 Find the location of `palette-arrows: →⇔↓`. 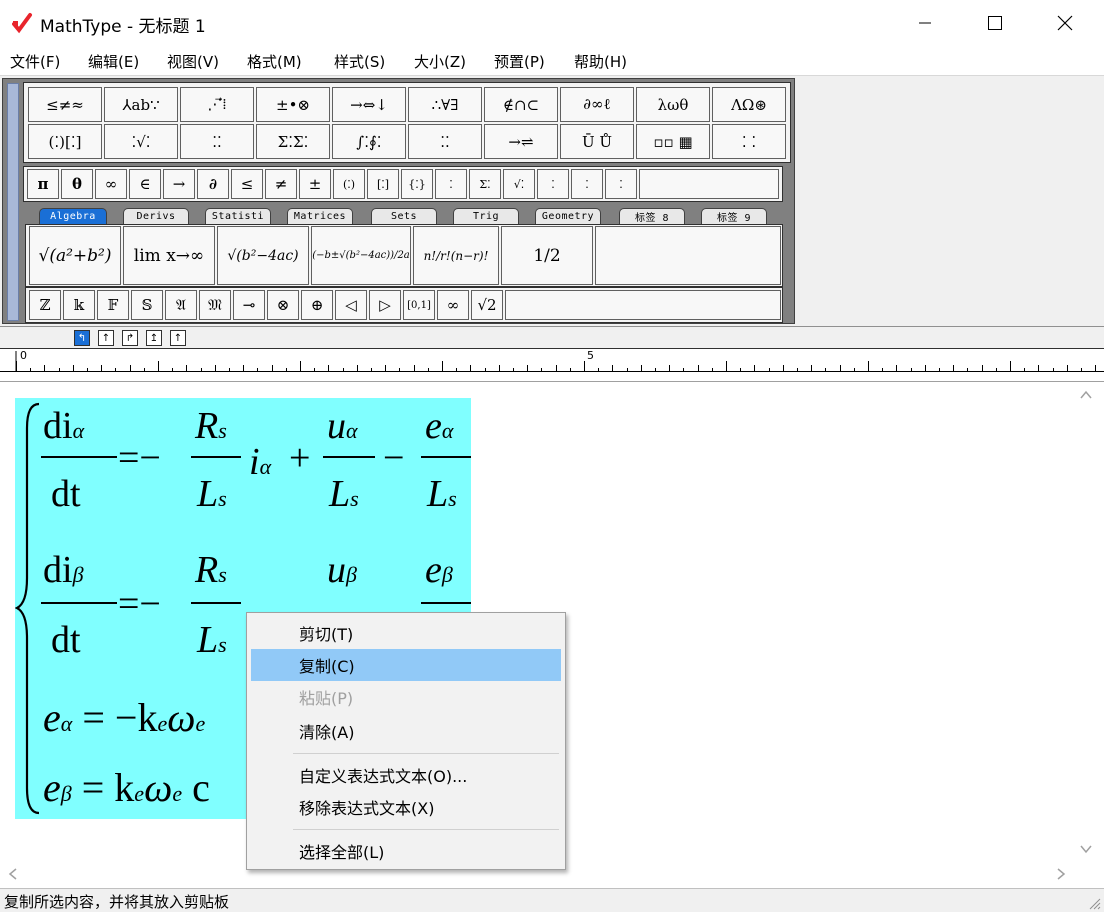

palette-arrows: →⇔↓ is located at coordinates (369, 104).